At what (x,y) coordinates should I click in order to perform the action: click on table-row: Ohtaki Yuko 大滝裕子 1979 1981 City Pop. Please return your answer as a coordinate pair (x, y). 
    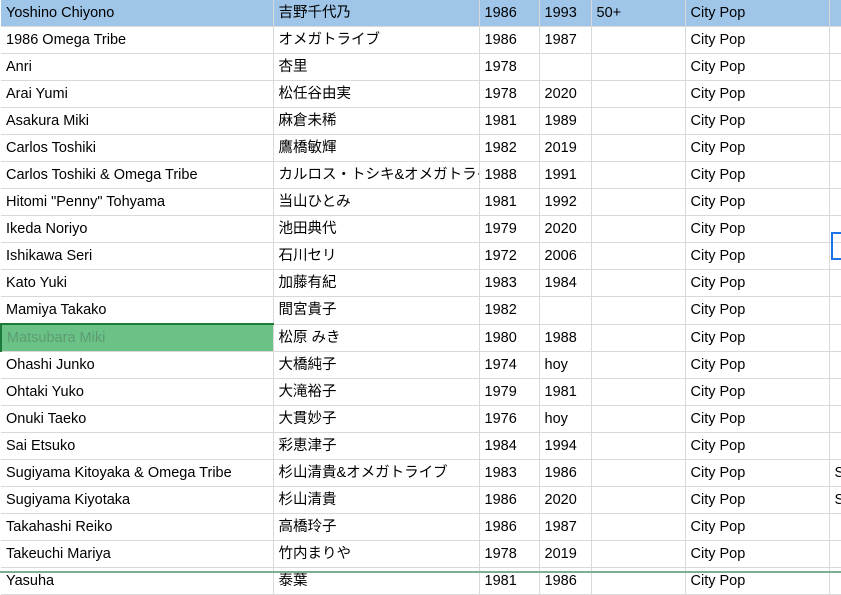
    Looking at the image, I should click on (421, 392).